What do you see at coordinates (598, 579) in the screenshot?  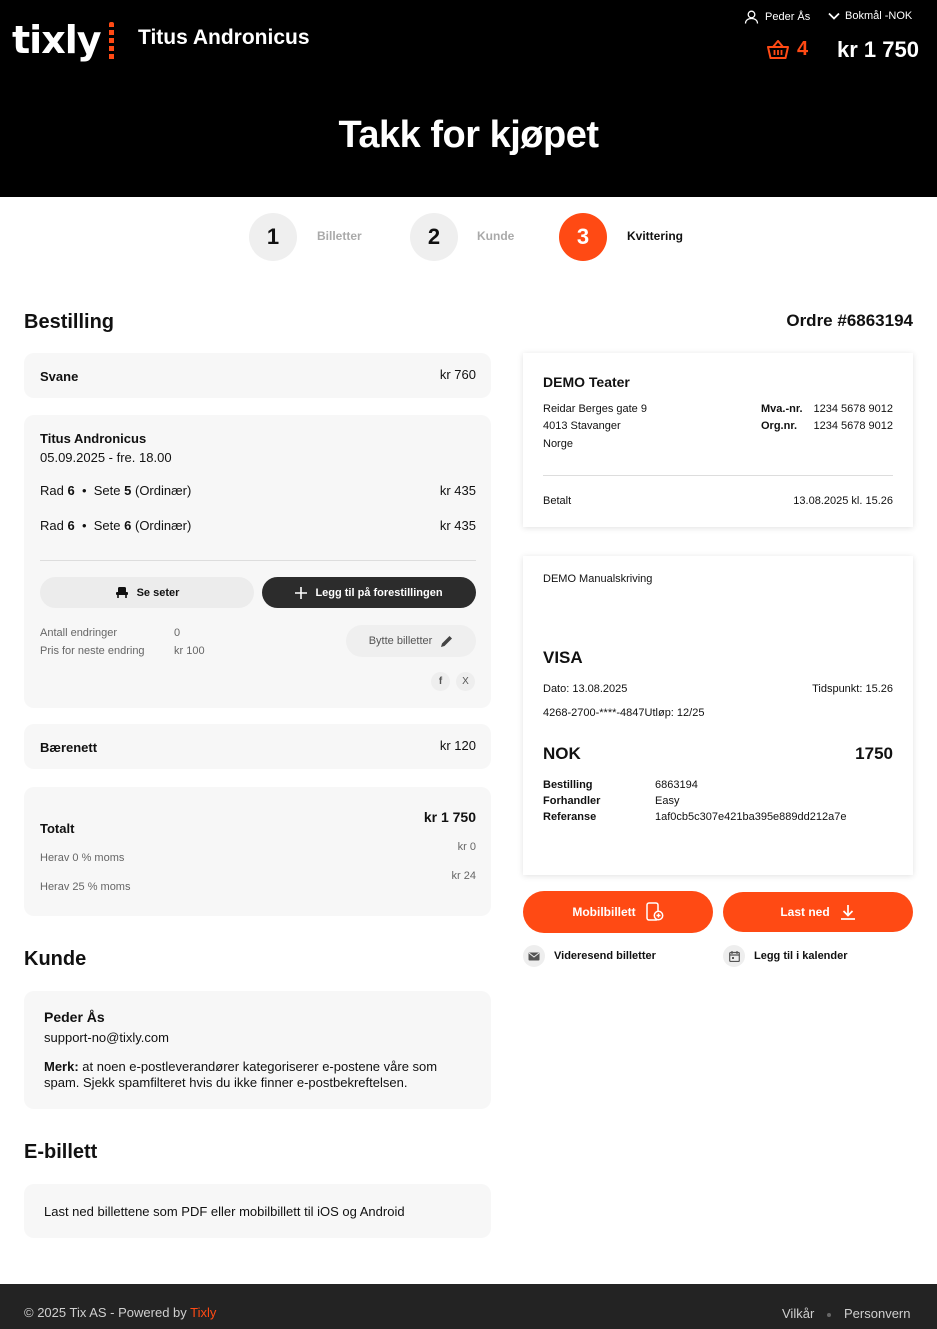 I see `payment-method-title: DEMO Manualskriving` at bounding box center [598, 579].